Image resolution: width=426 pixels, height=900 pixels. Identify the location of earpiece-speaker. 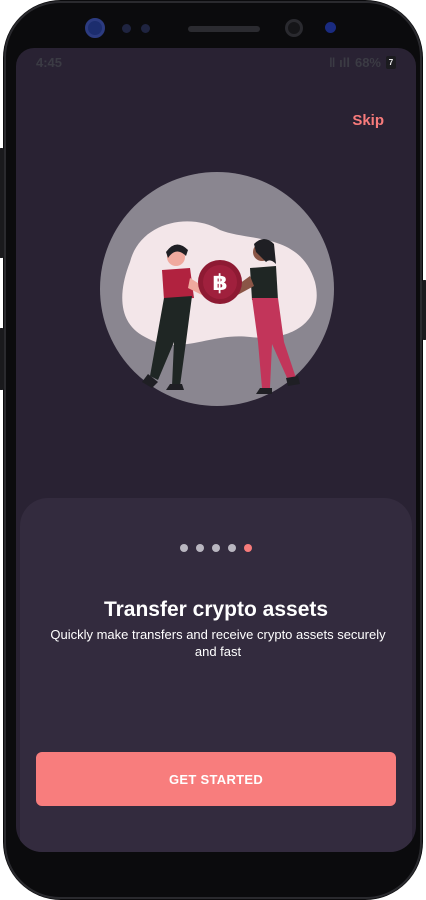
(224, 29).